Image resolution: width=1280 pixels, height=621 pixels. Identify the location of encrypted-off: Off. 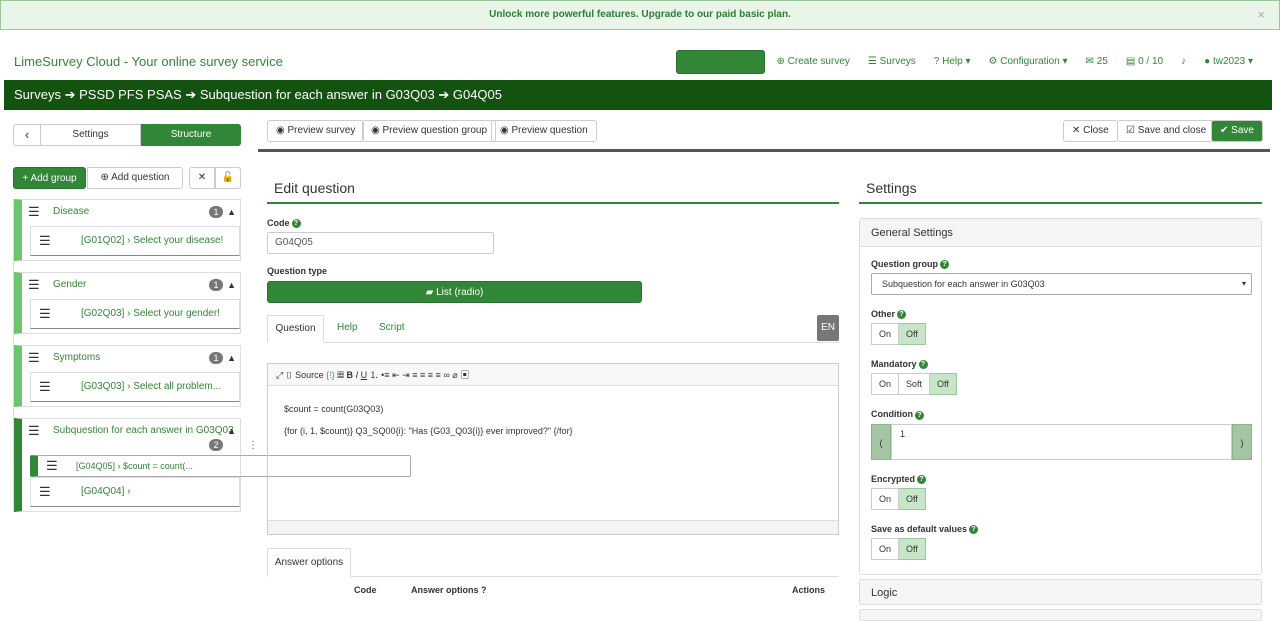
(912, 498).